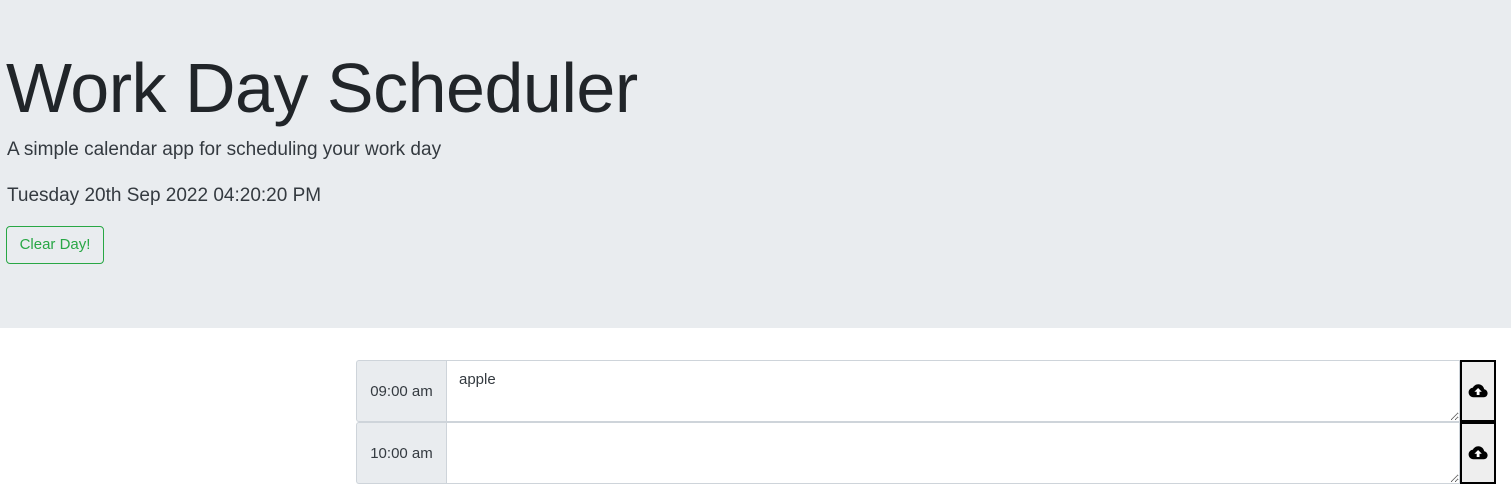 The height and width of the screenshot is (485, 1511). I want to click on hour-label: 10:00 am, so click(401, 453).